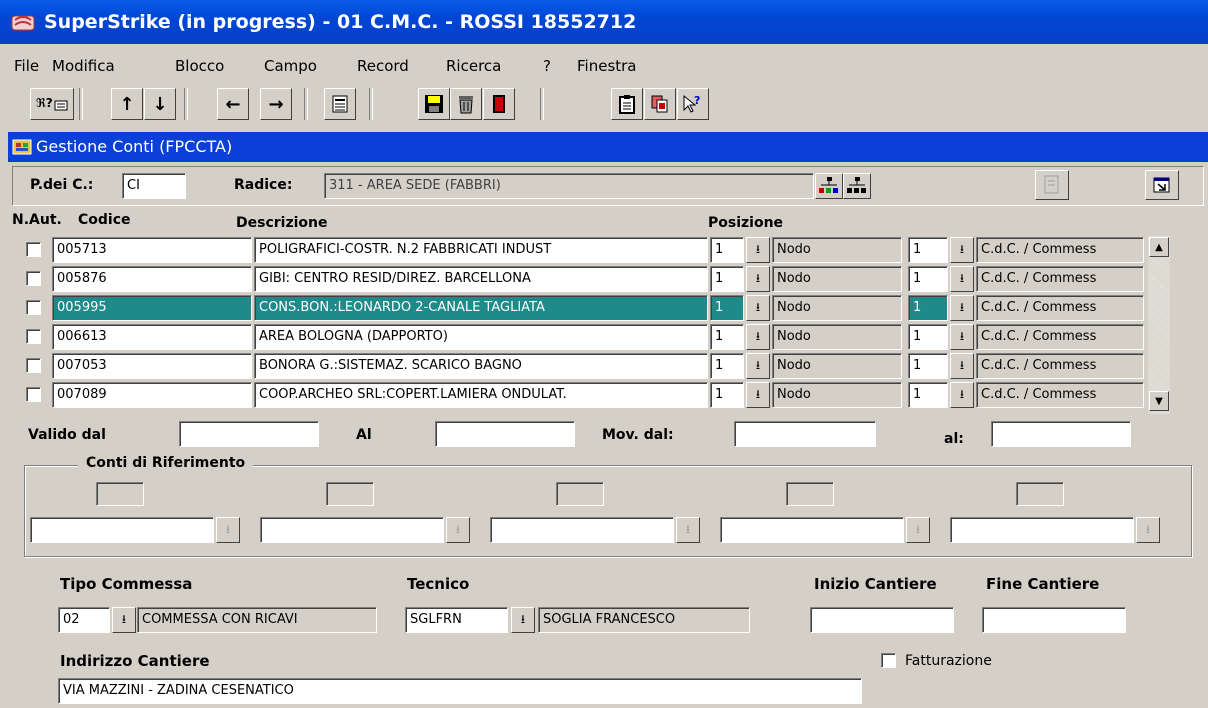 This screenshot has width=1208, height=708. What do you see at coordinates (882, 620) in the screenshot?
I see `inizio-cantiere-field` at bounding box center [882, 620].